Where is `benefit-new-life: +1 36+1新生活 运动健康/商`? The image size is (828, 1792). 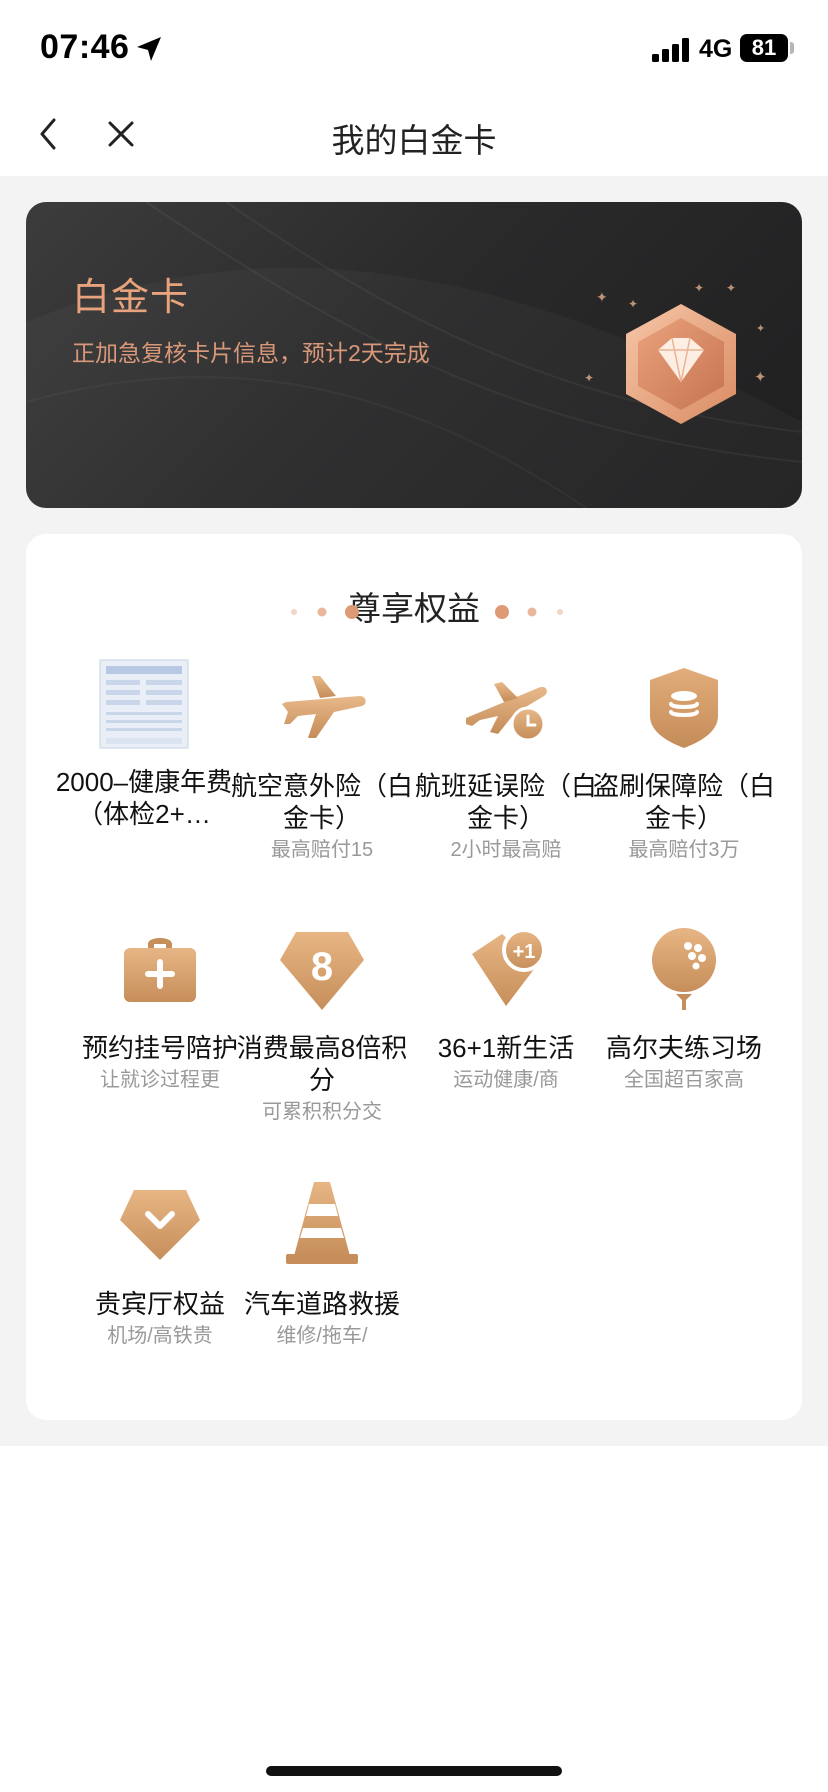
benefit-new-life: +1 36+1新生活 运动健康/商 is located at coordinates (506, 1007).